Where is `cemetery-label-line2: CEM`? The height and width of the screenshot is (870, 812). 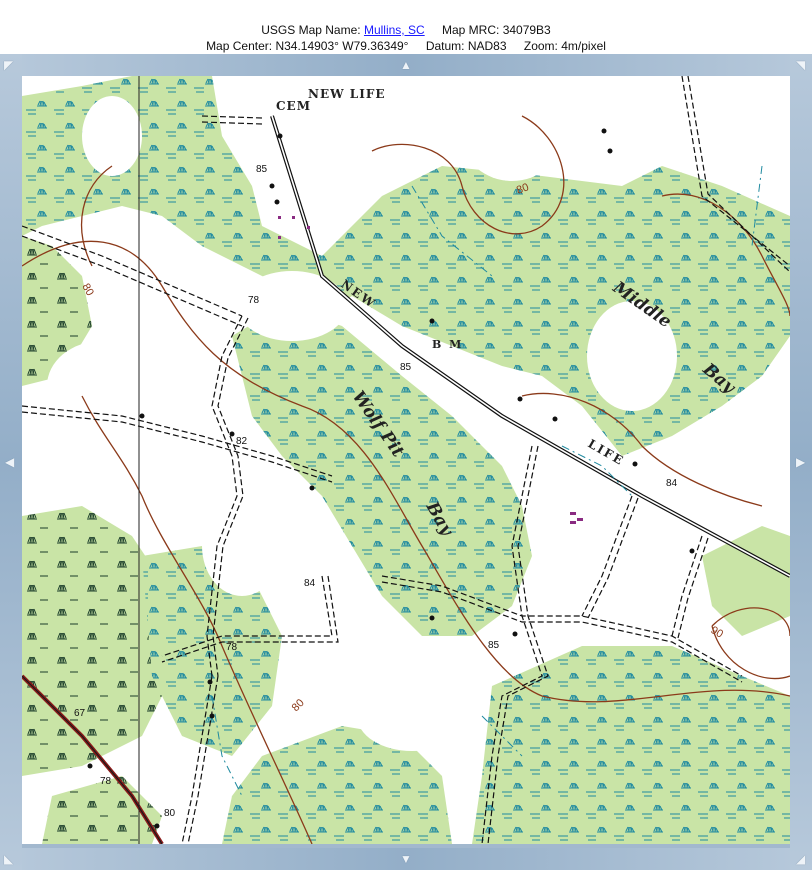
cemetery-label-line2: CEM is located at coordinates (293, 106).